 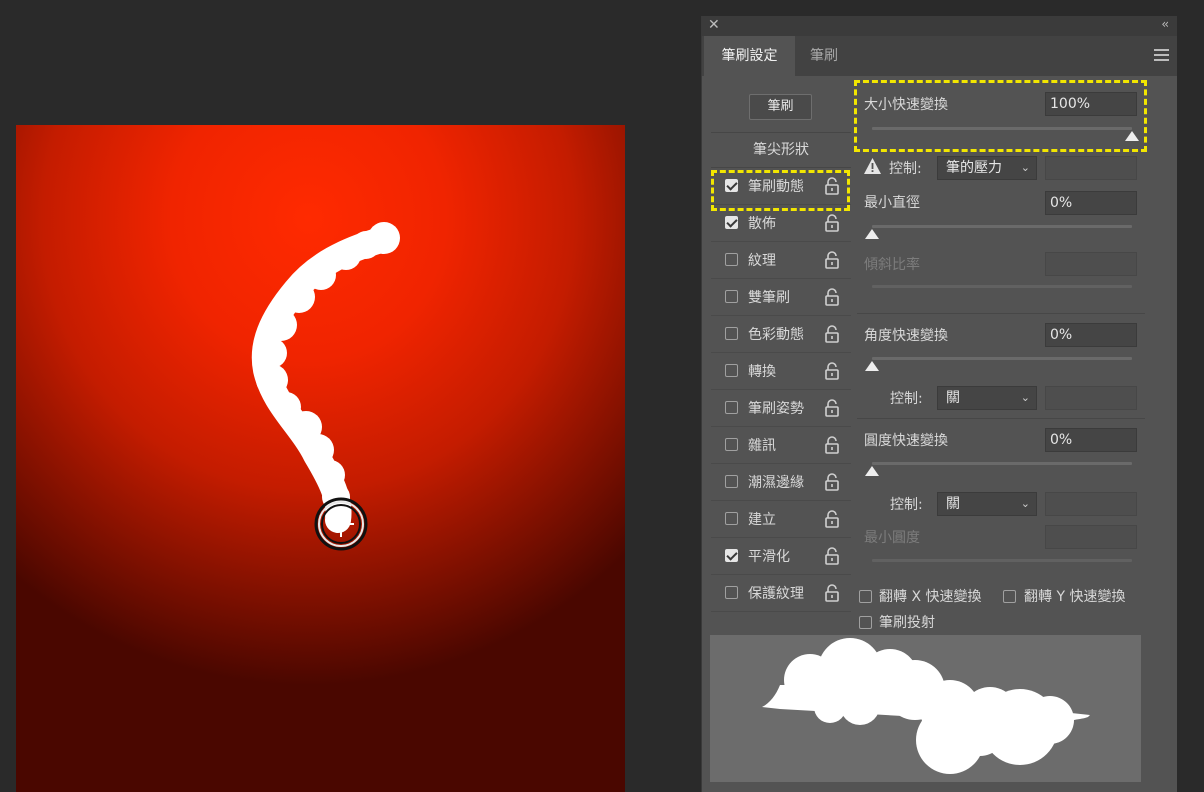 I want to click on flip-x-checkbox, so click(x=865, y=596).